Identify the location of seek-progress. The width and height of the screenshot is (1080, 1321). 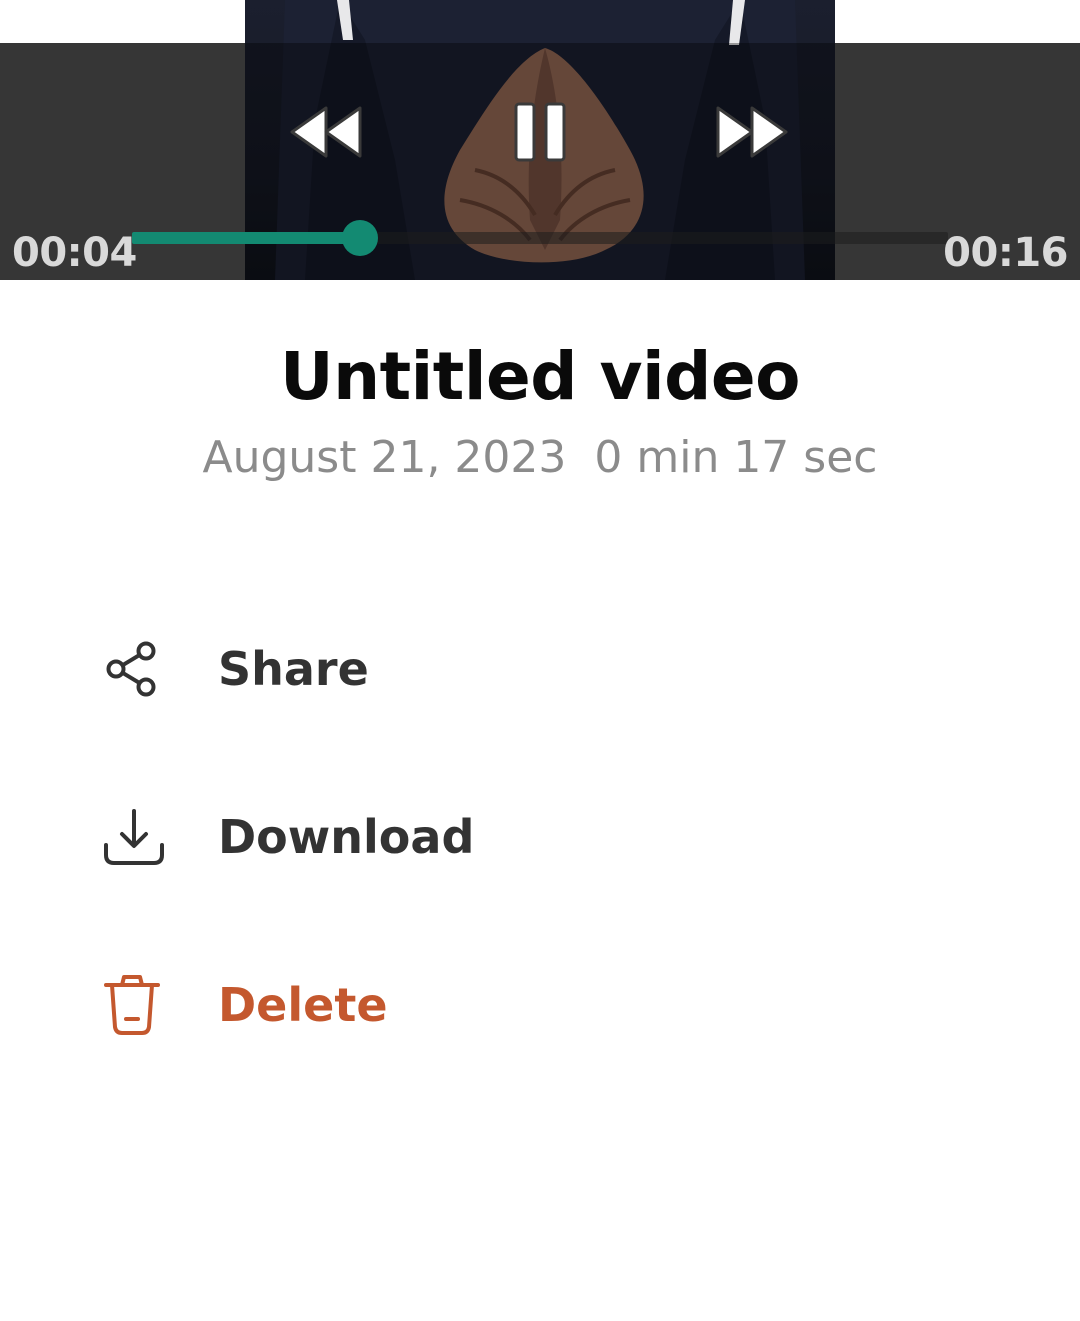
(246, 238).